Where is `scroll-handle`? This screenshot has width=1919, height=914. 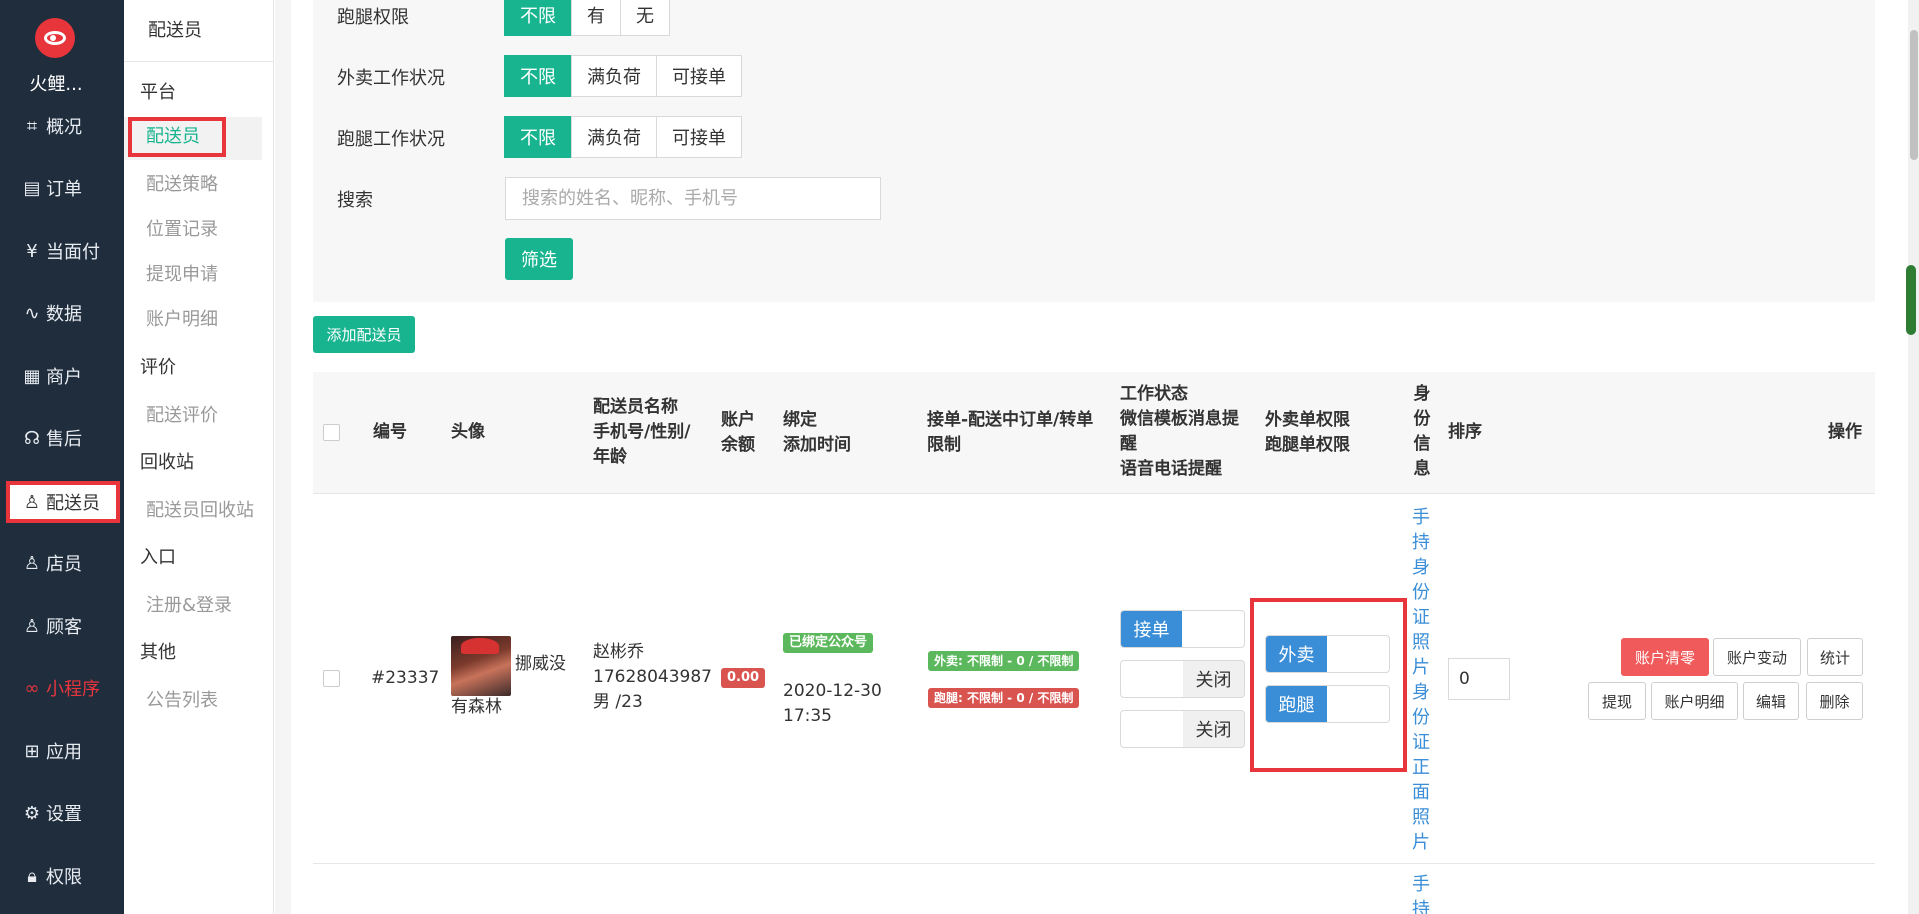 scroll-handle is located at coordinates (1911, 300).